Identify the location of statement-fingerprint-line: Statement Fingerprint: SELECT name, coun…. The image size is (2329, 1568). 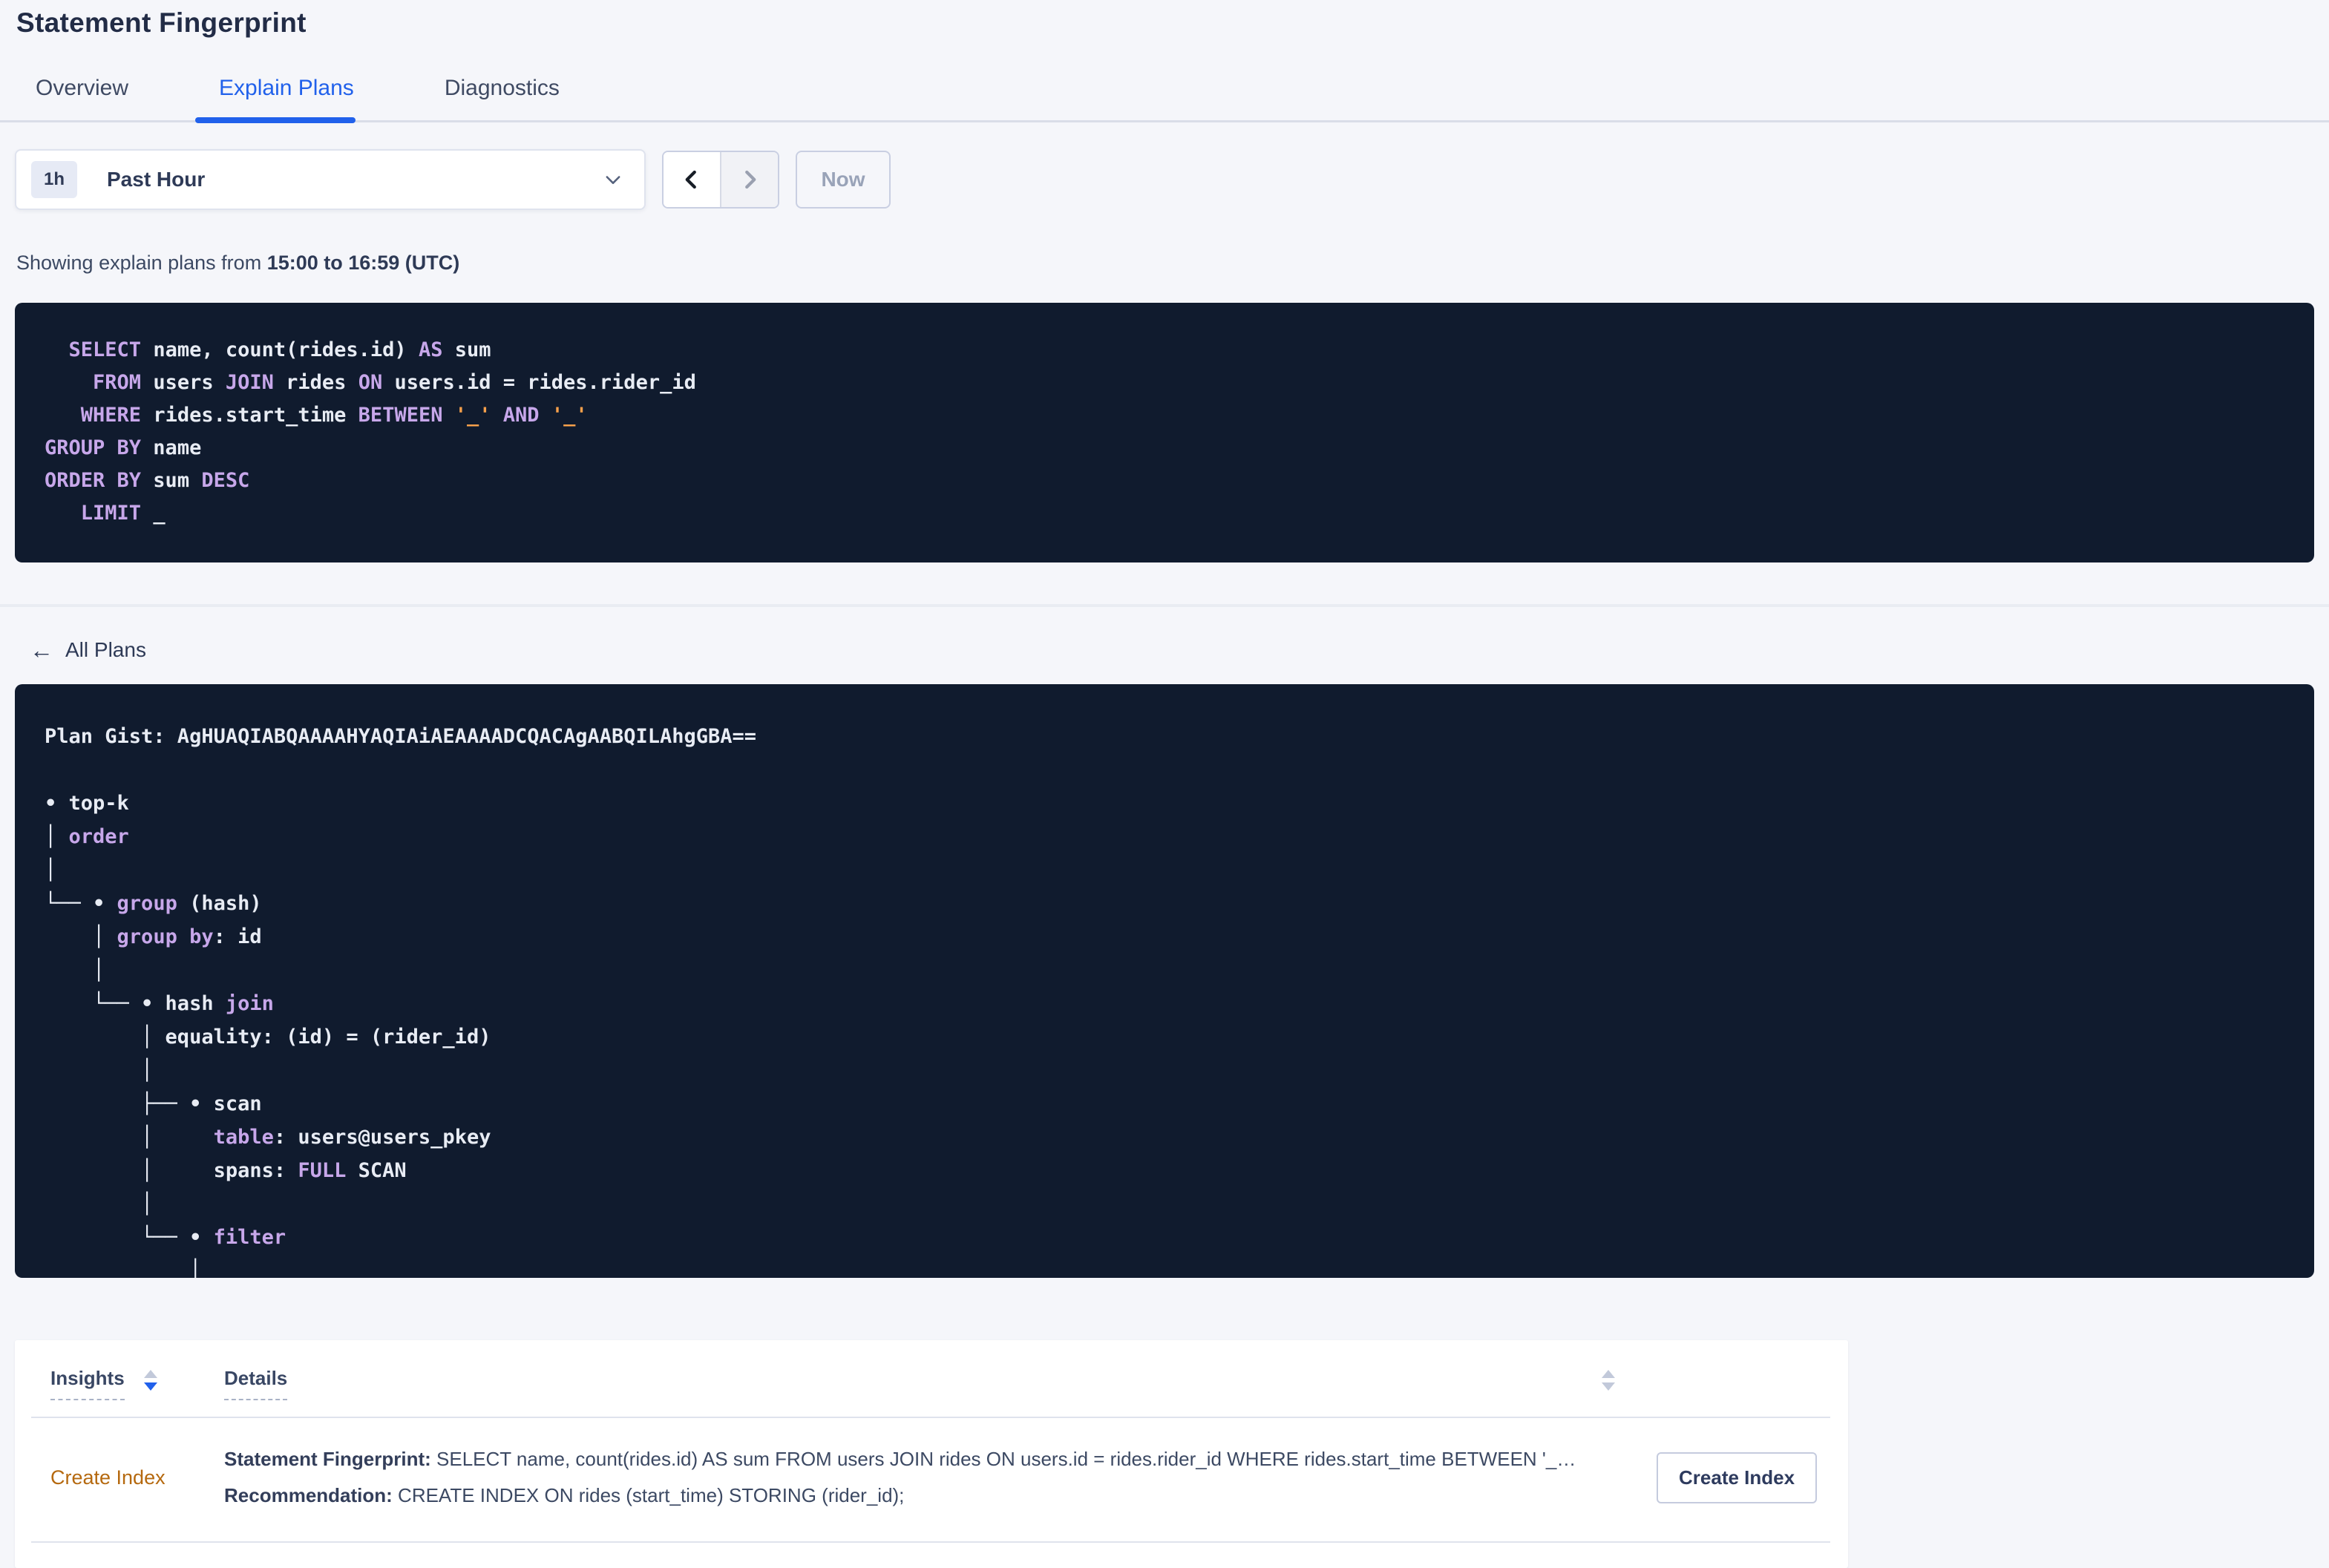
(920, 1459).